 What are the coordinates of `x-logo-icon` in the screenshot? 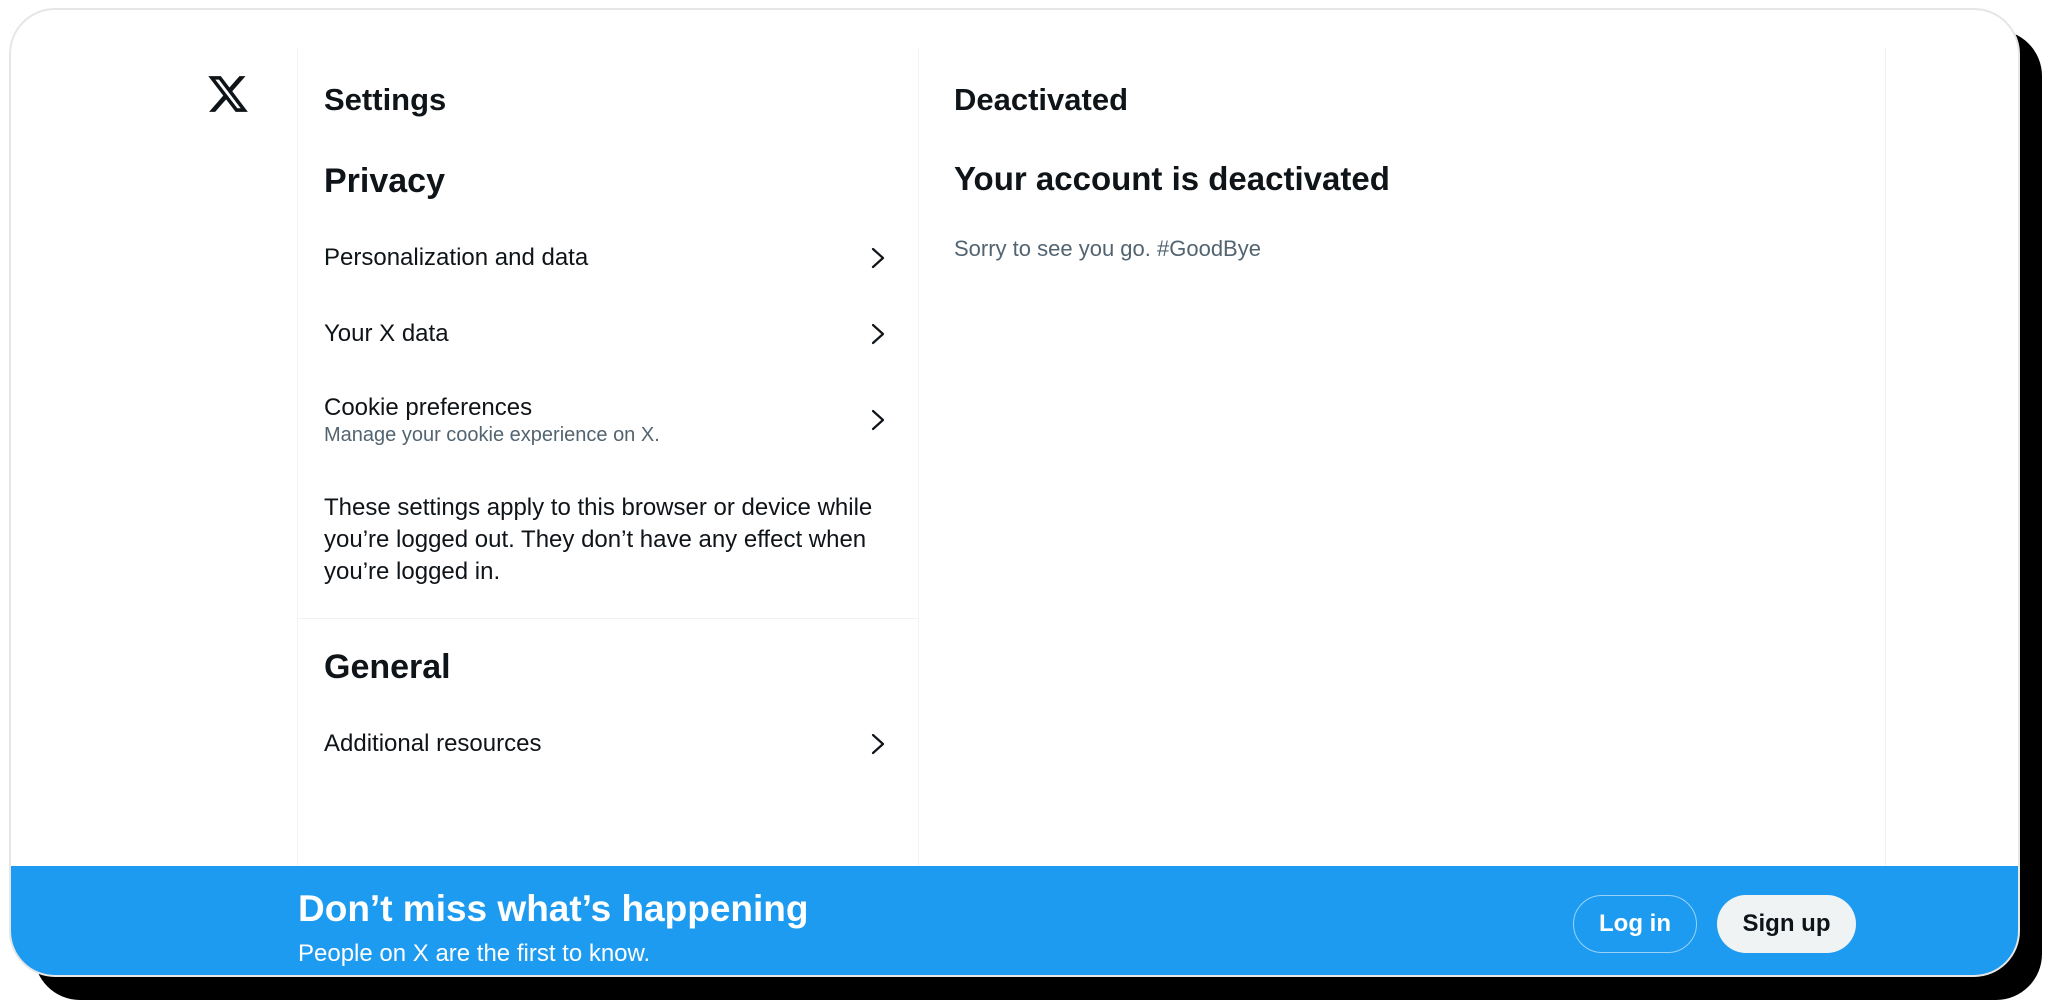 It's located at (231, 97).